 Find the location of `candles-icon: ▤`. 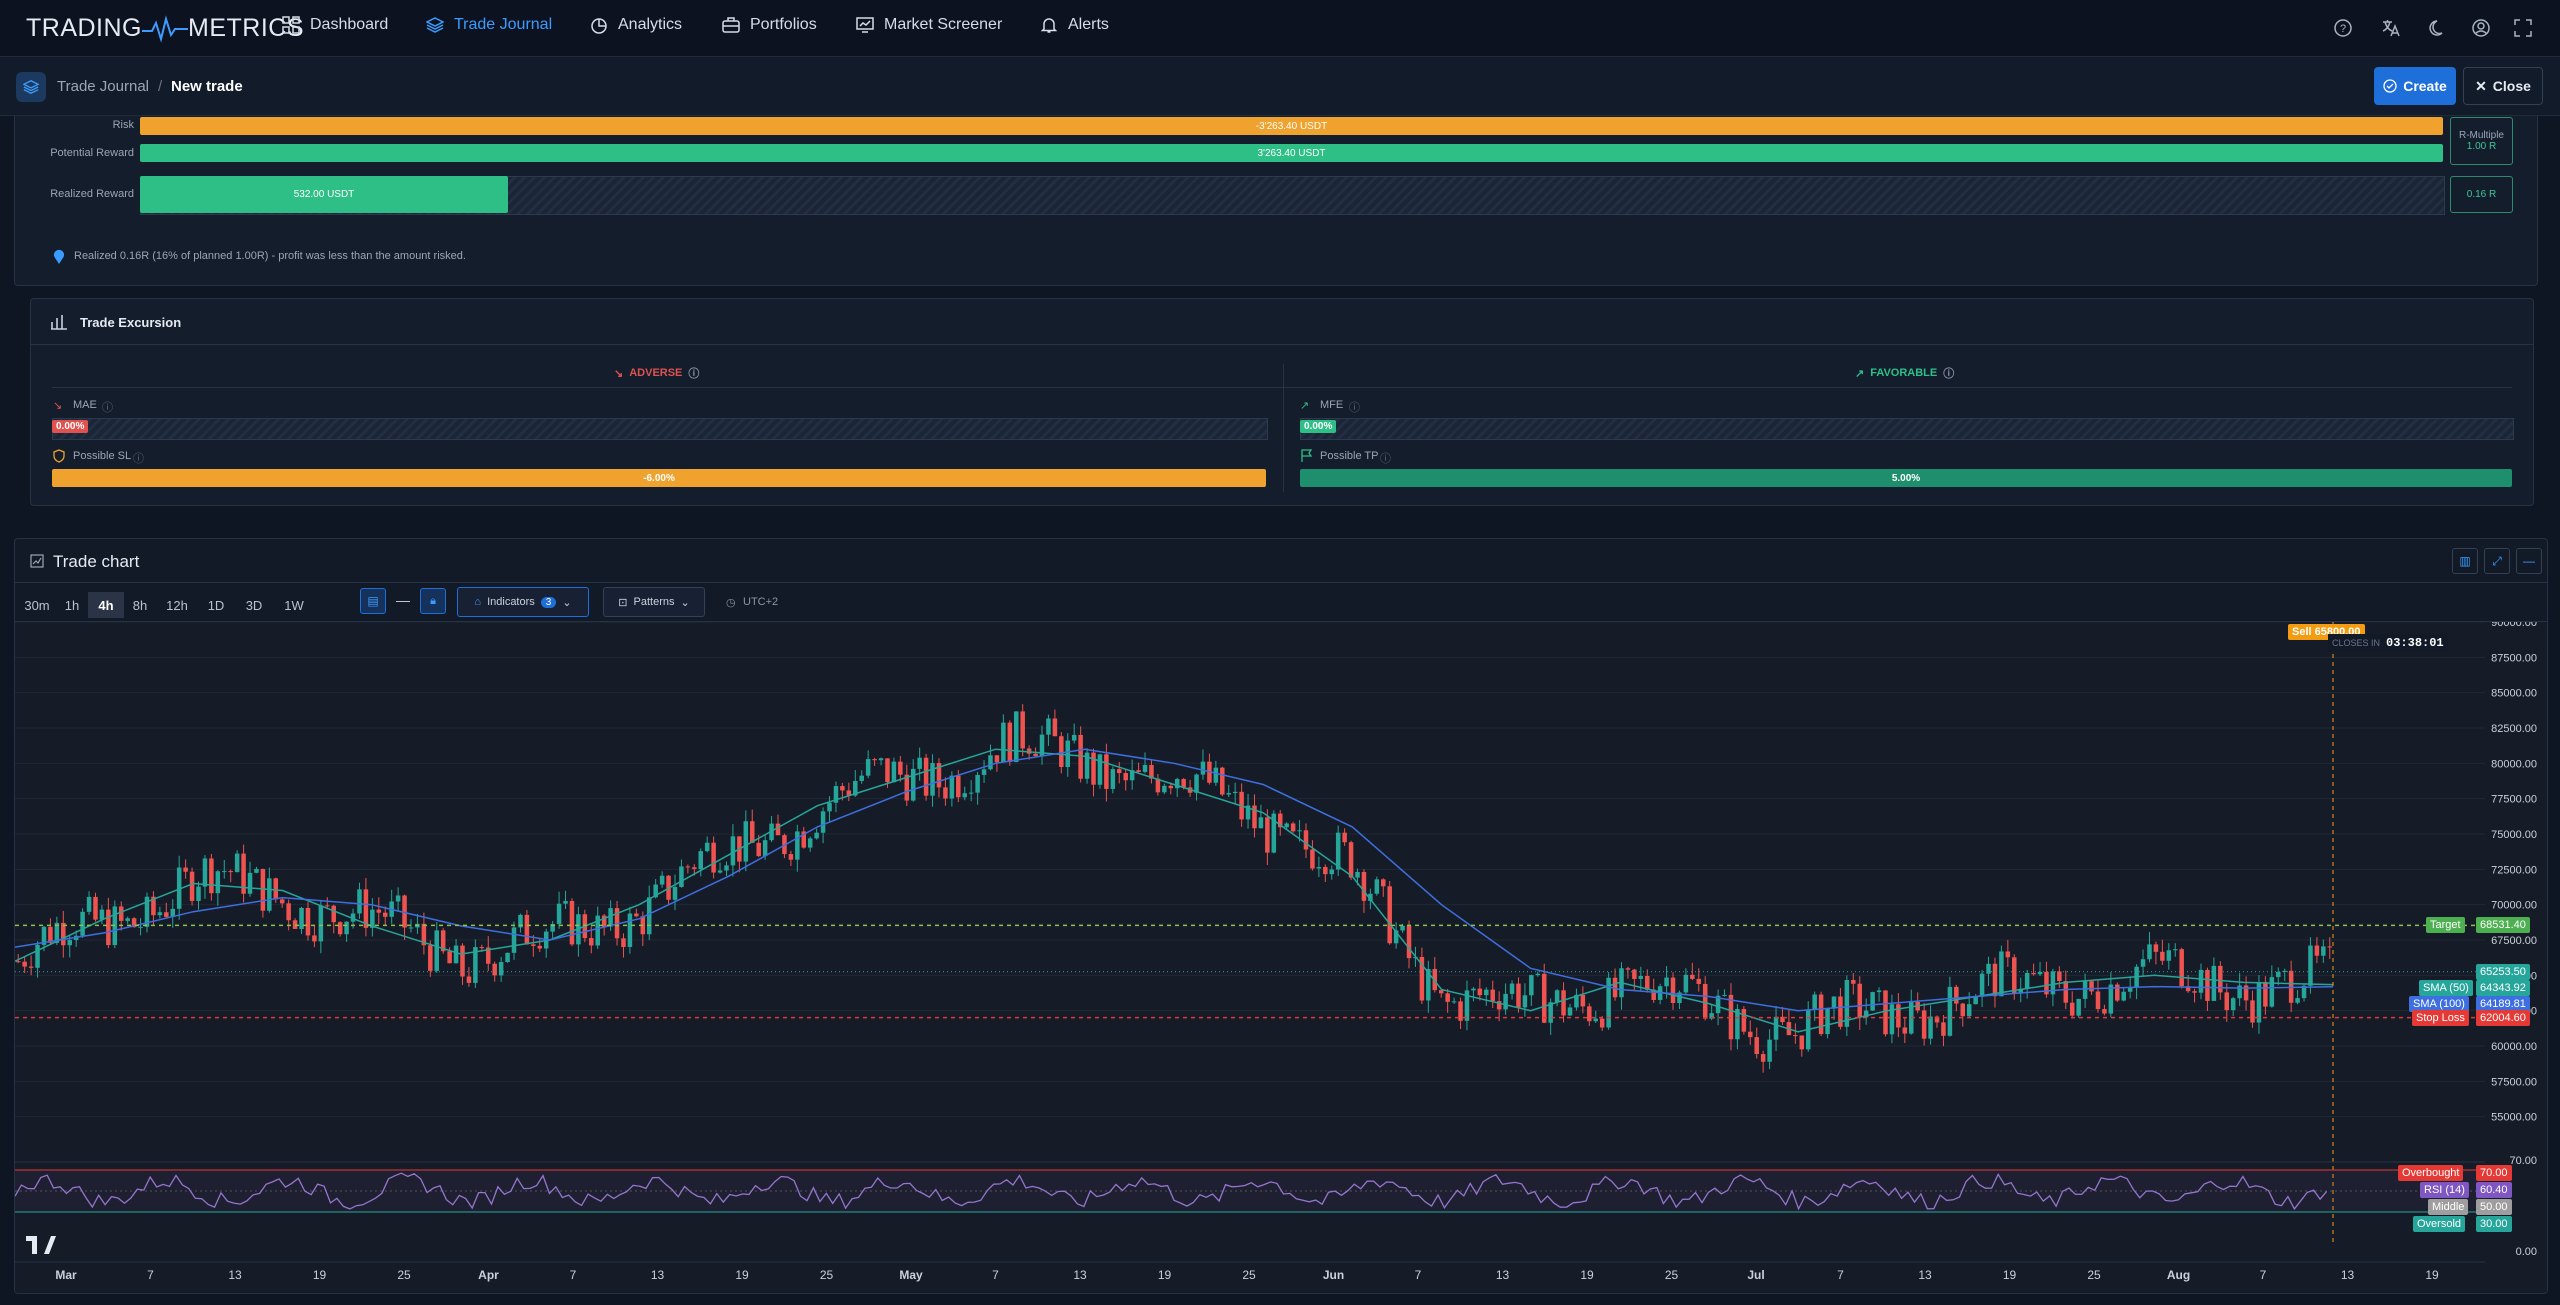

candles-icon: ▤ is located at coordinates (373, 601).